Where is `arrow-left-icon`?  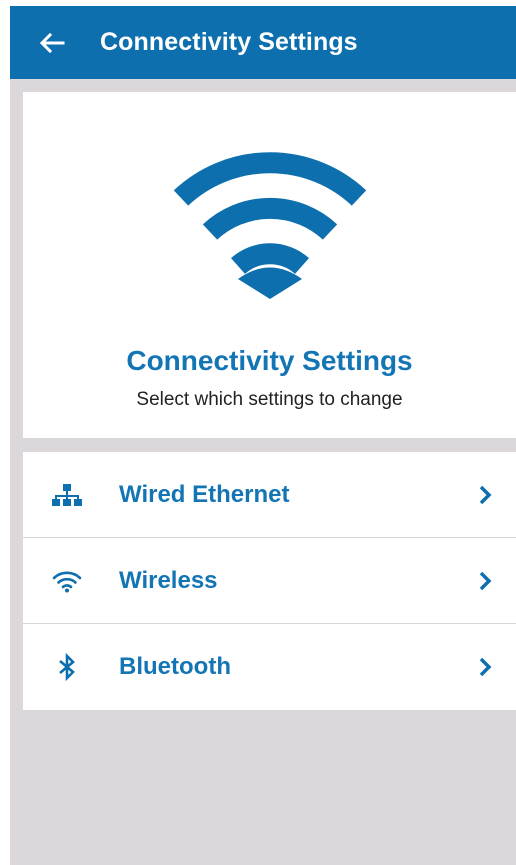 arrow-left-icon is located at coordinates (52, 42).